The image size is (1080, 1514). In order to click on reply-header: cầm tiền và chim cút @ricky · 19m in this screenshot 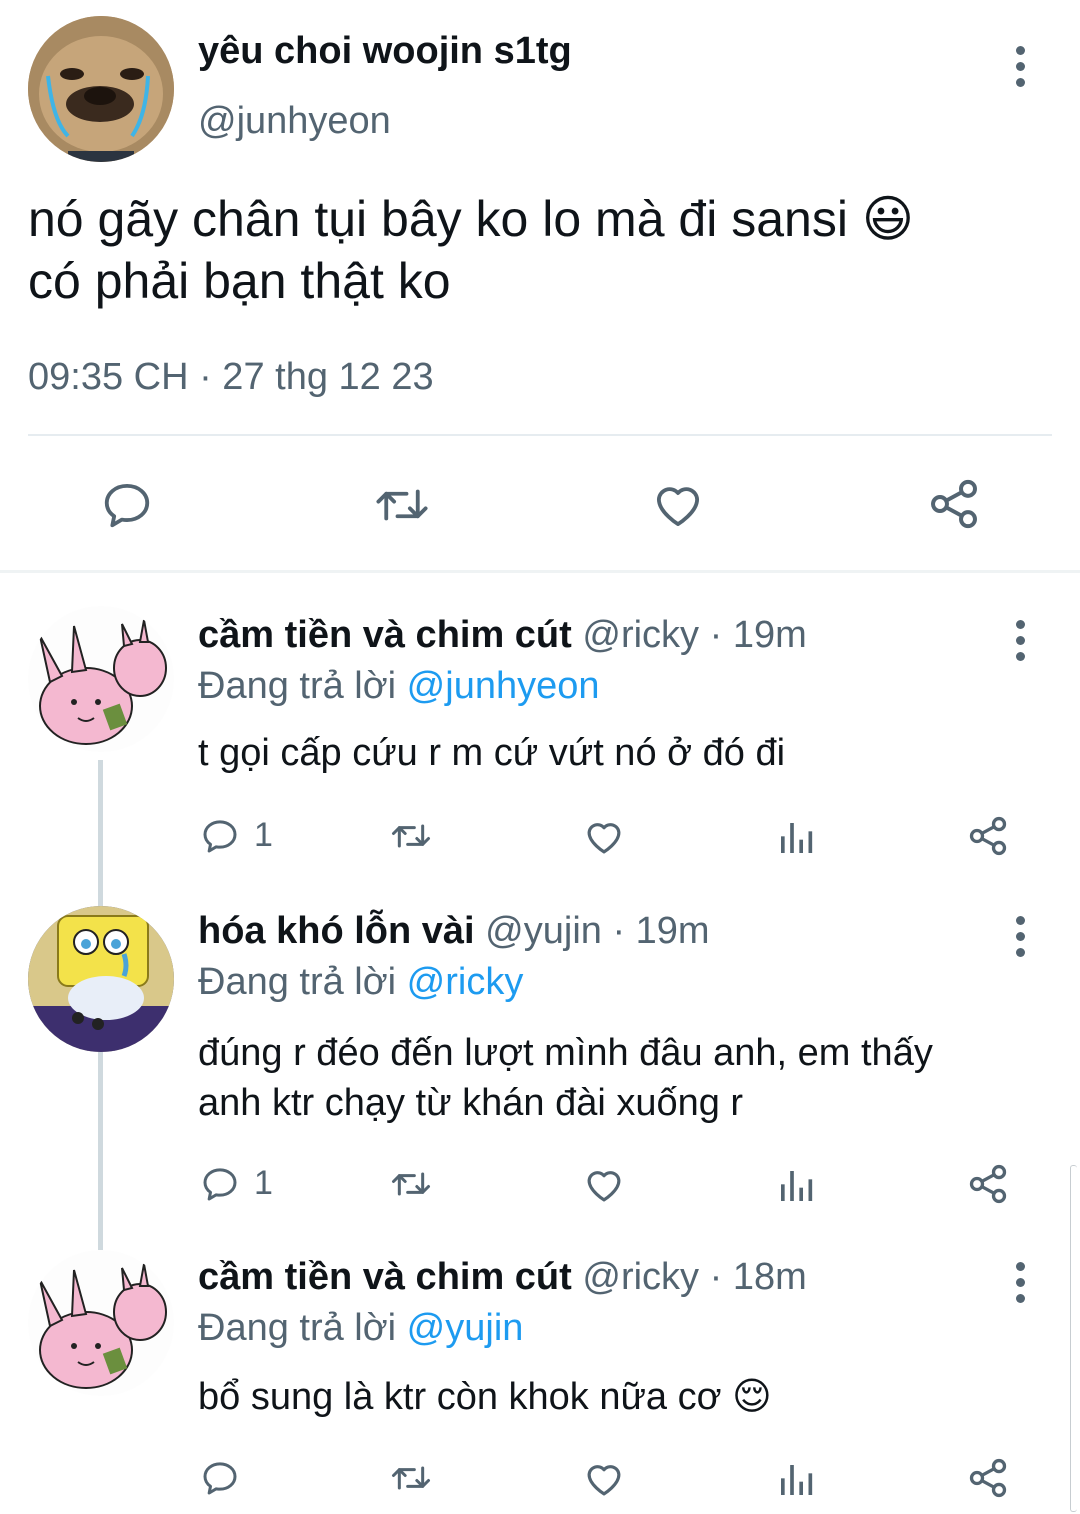, I will do `click(502, 635)`.